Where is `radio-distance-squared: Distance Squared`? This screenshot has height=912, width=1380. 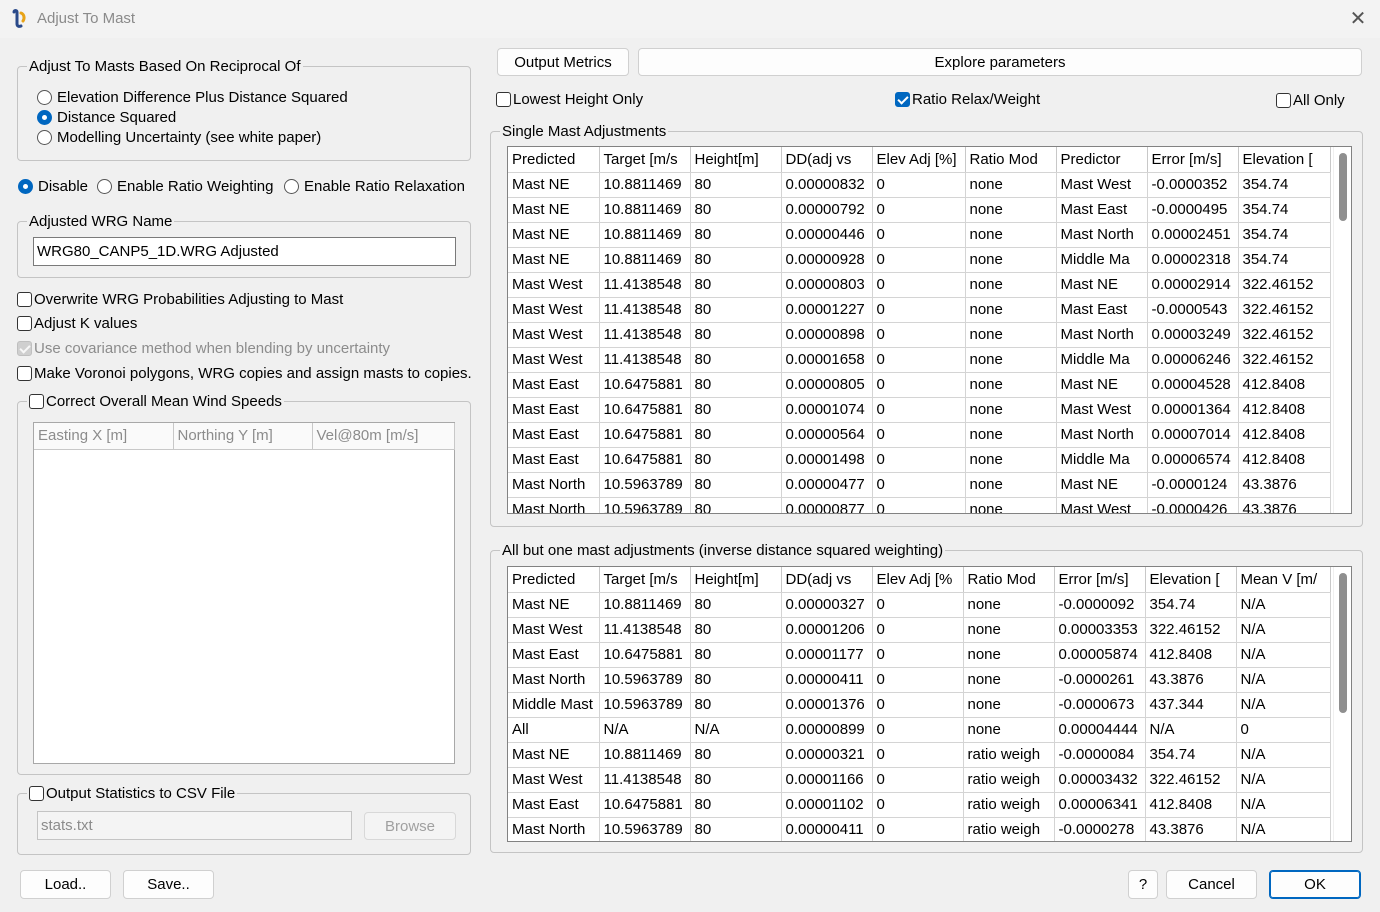
radio-distance-squared: Distance Squared is located at coordinates (106, 117).